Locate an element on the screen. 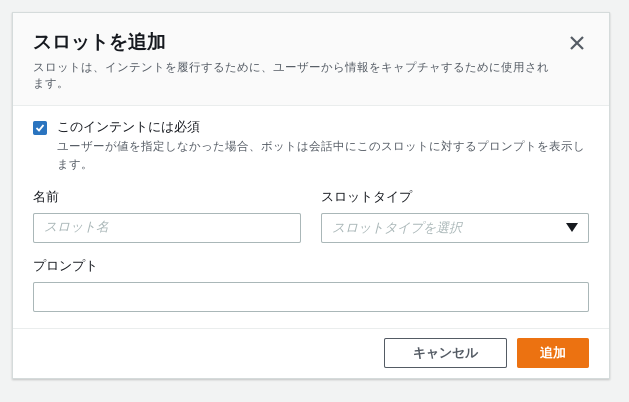 The image size is (629, 402). field-label: 名前 is located at coordinates (46, 197).